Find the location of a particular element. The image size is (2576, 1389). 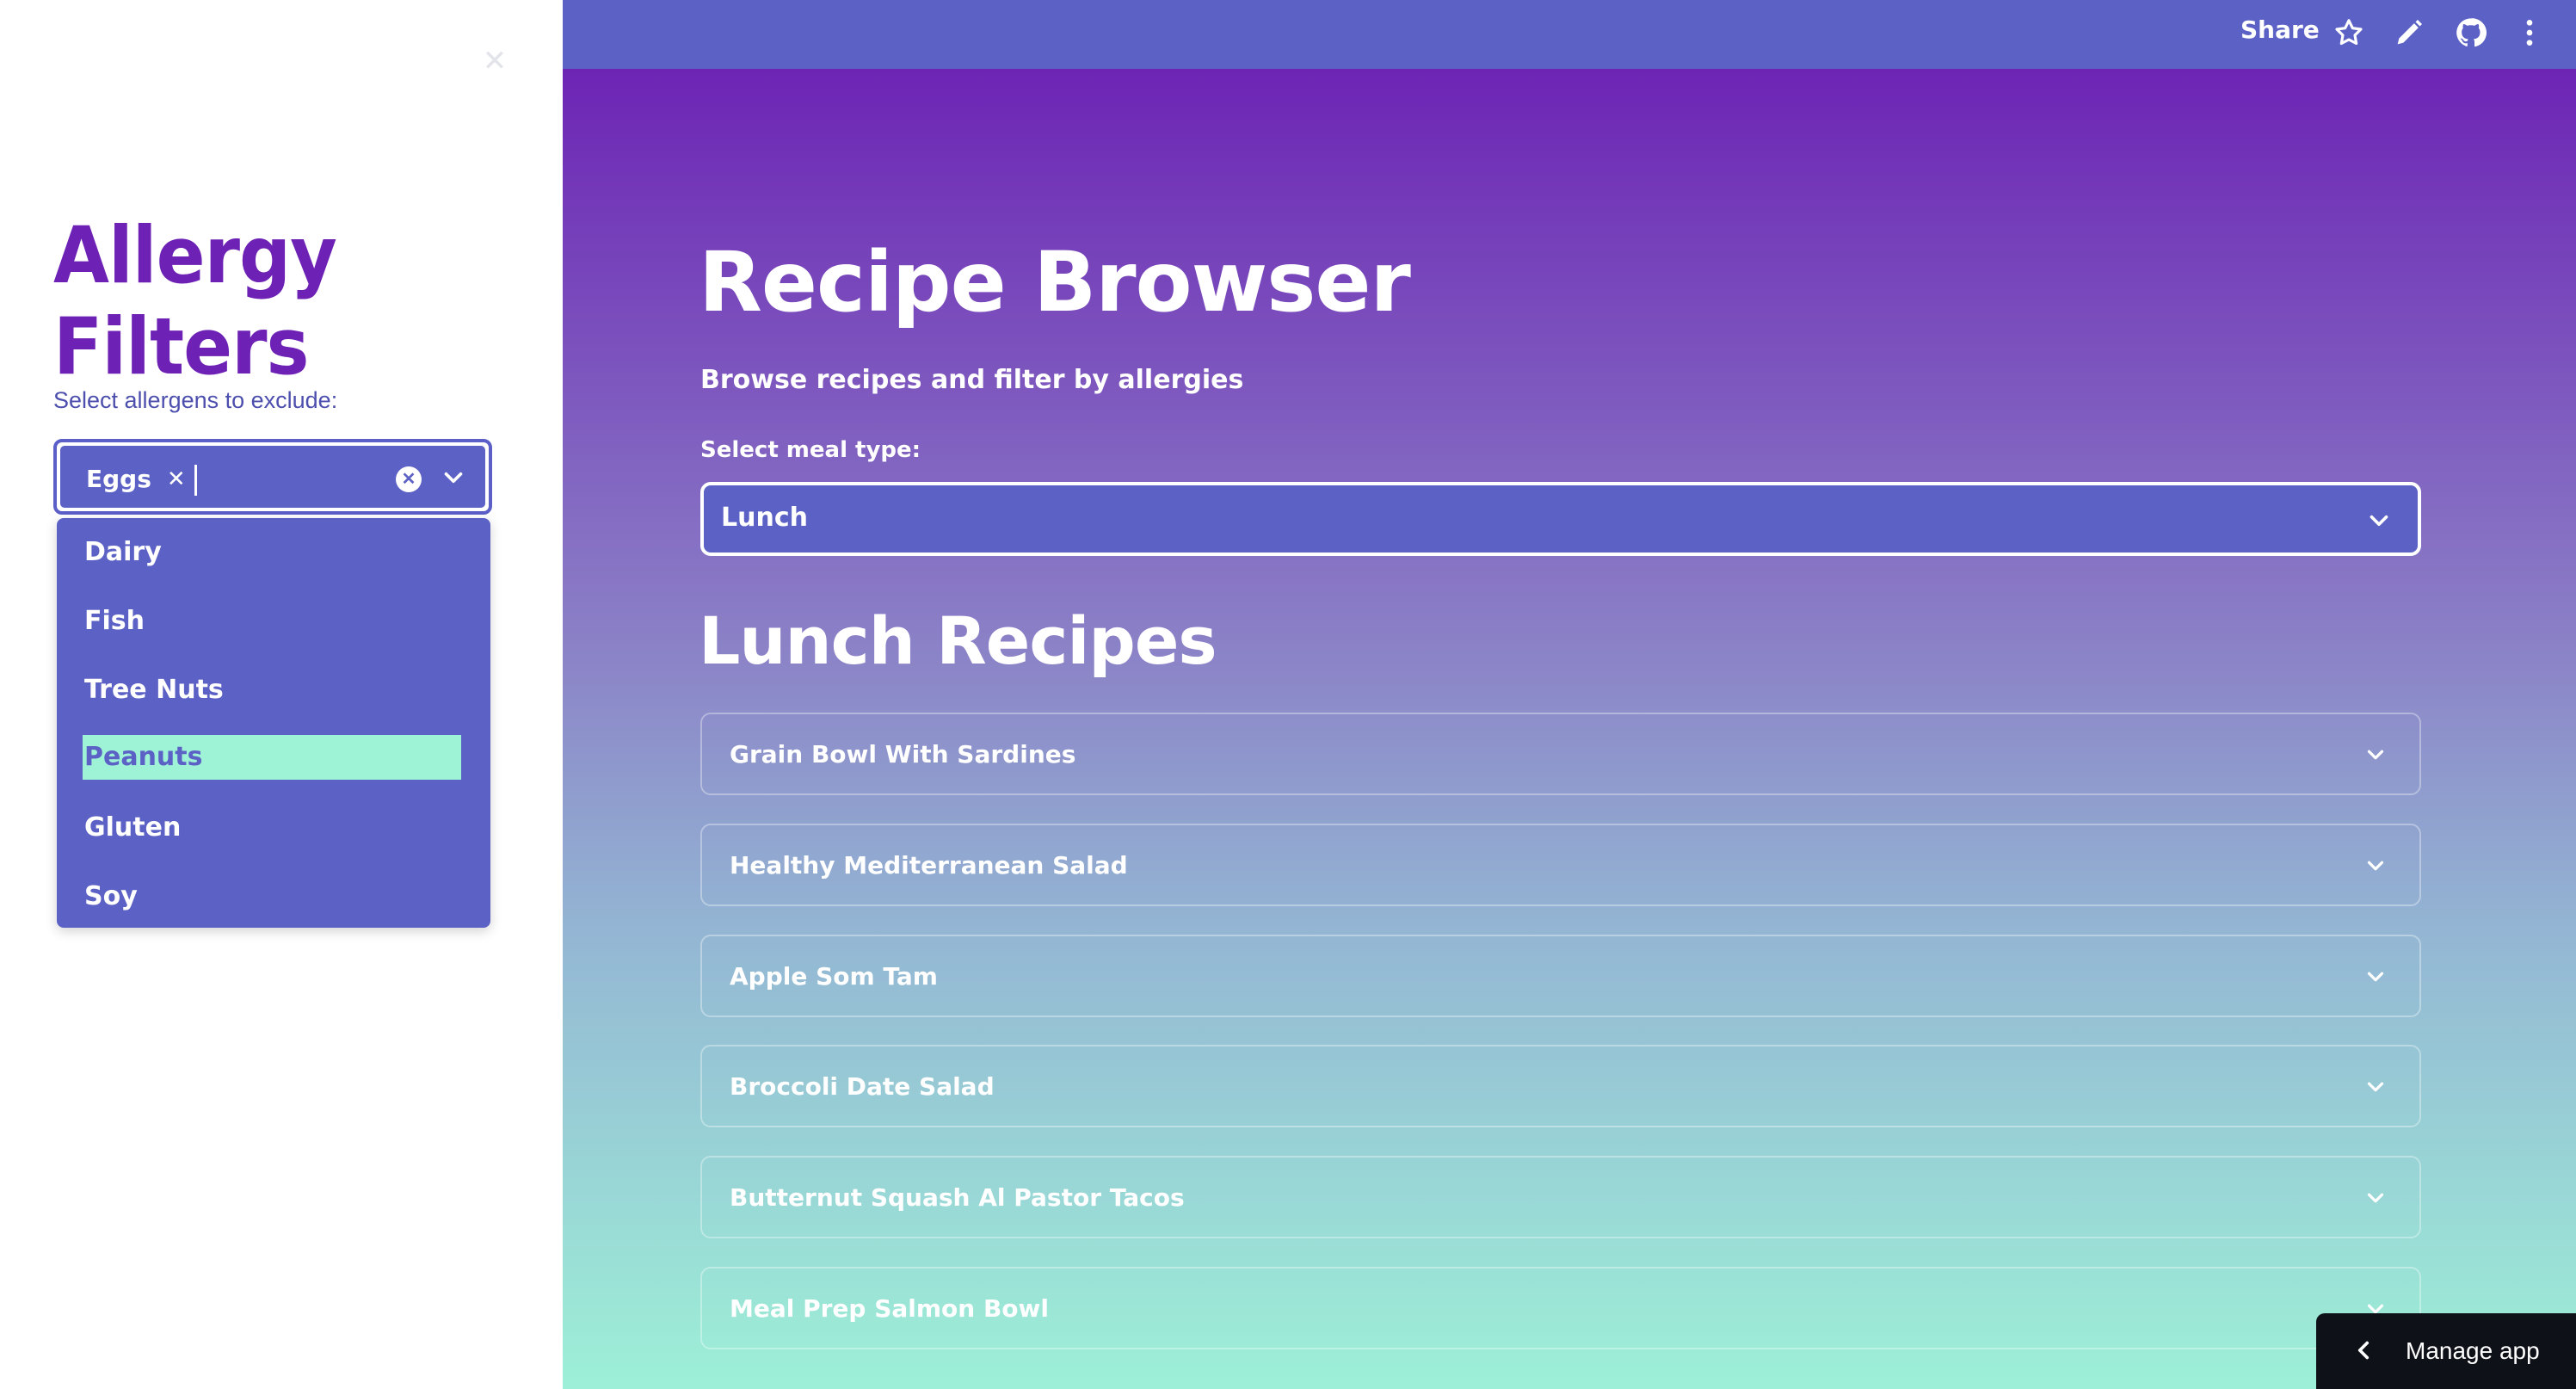

recipe-expander: Broccoli Date Salad is located at coordinates (1560, 1086).